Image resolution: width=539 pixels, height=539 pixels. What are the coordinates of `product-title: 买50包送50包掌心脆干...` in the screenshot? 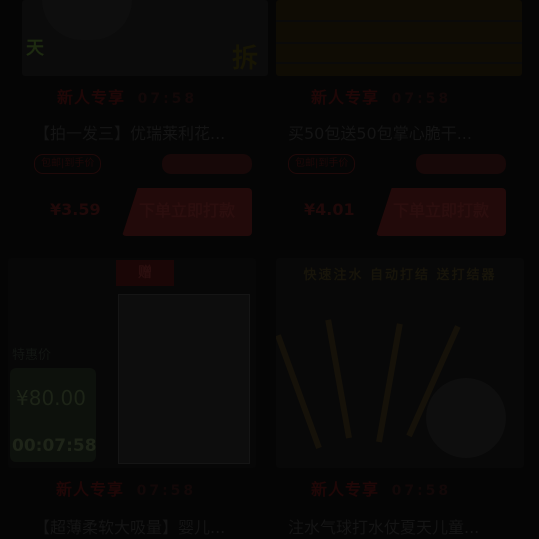 It's located at (399, 131).